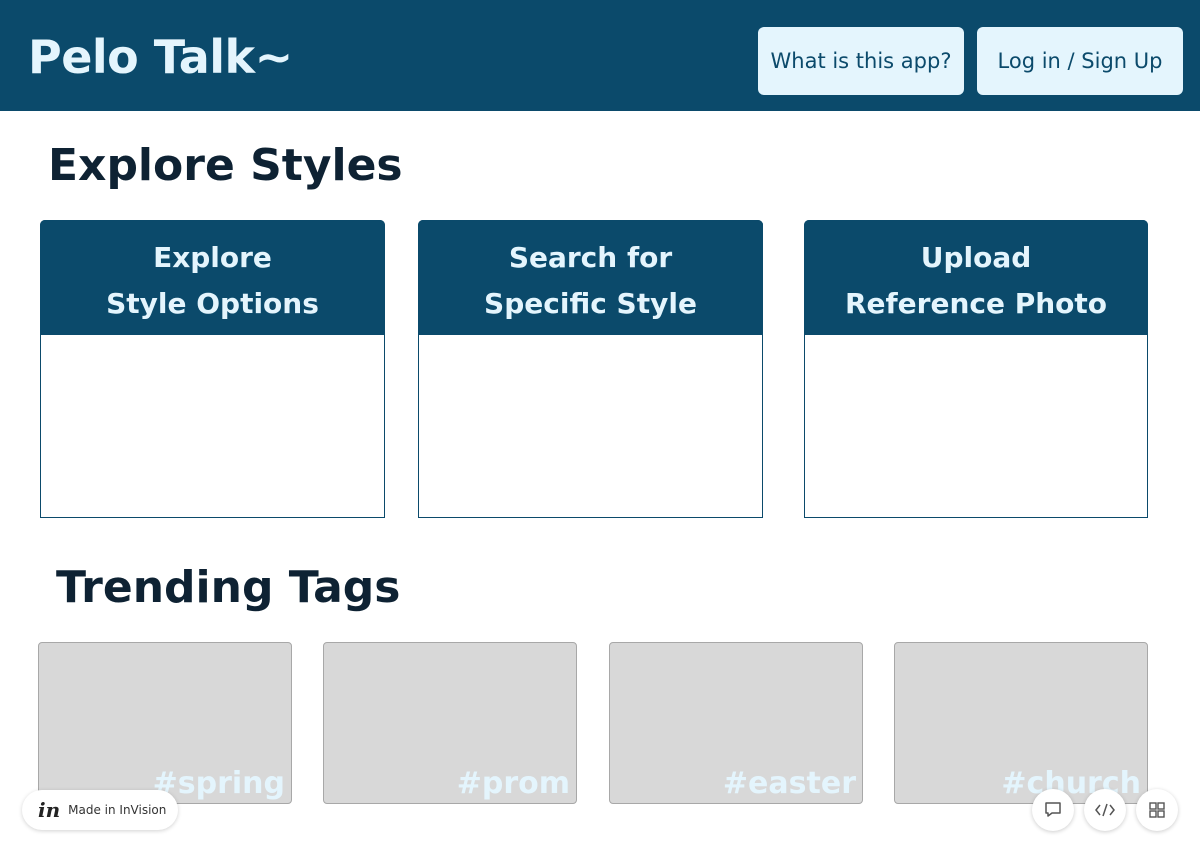 The image size is (1200, 853). Describe the element at coordinates (976, 277) in the screenshot. I see `card-header: Upload Reference Photo` at that location.